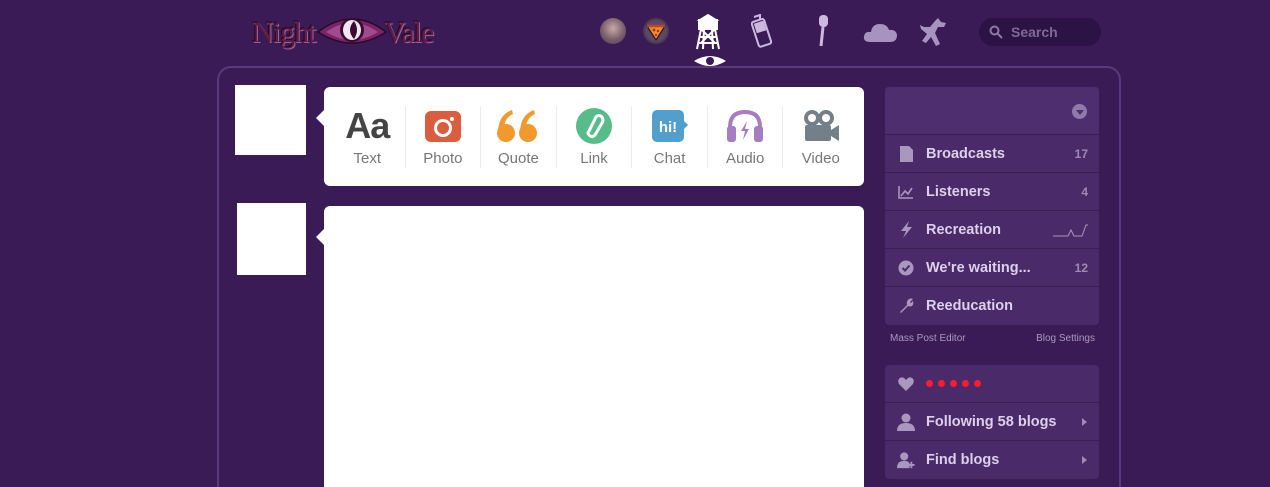 This screenshot has width=1270, height=487. I want to click on logo-text-right: Vale, so click(409, 32).